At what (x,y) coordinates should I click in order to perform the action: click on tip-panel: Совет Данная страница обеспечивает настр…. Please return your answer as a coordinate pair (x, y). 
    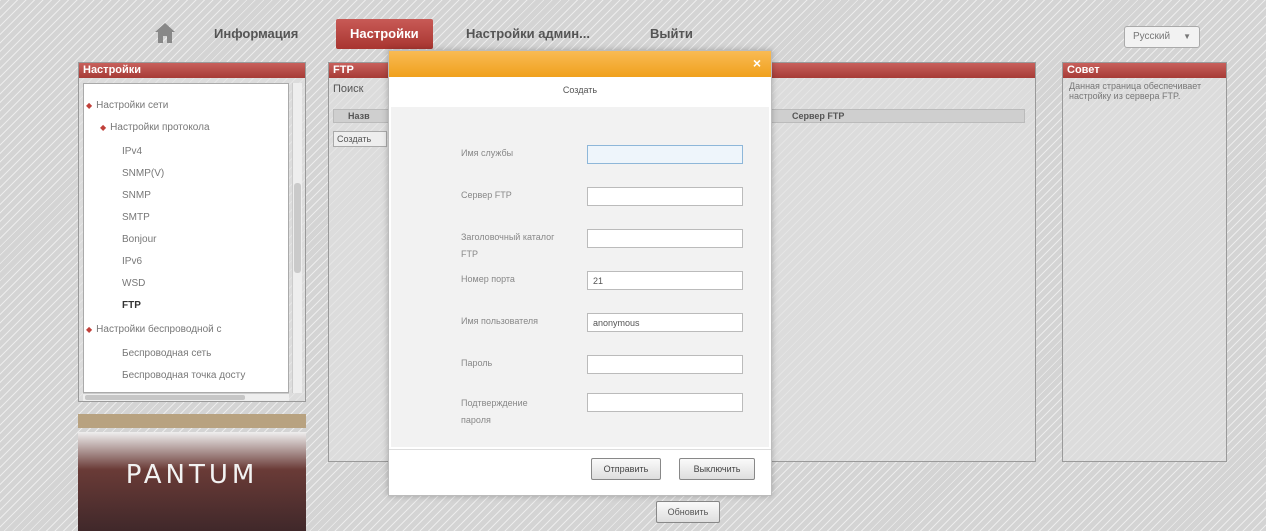
    Looking at the image, I should click on (1144, 262).